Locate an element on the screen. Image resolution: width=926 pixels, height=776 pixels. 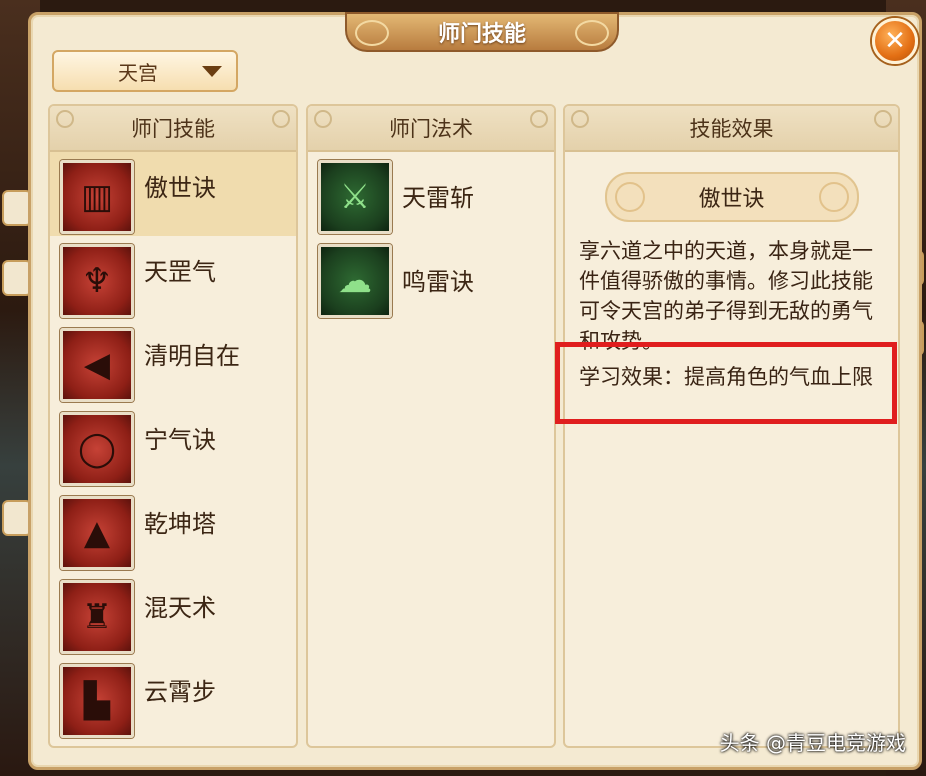
spell-name: 天雷斩 is located at coordinates (438, 198).